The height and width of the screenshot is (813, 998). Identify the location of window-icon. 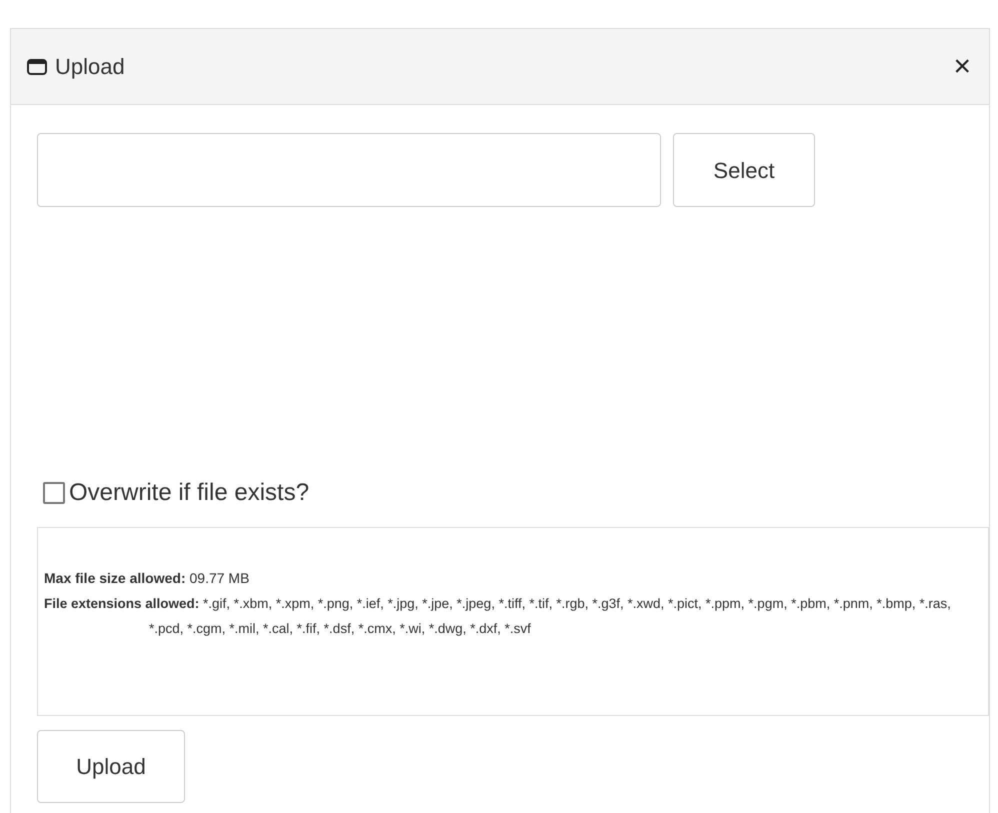
(37, 66).